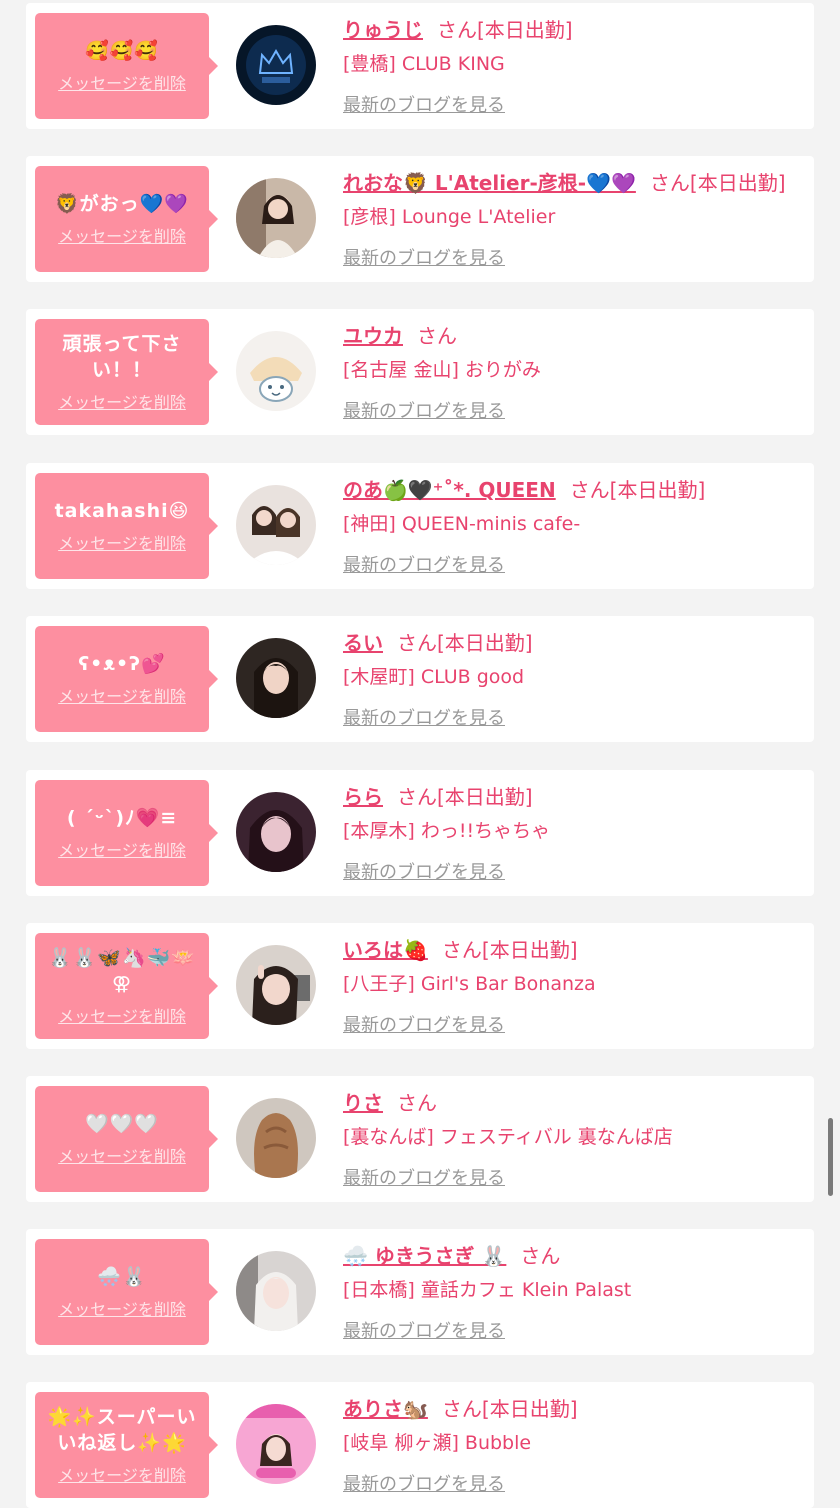 The height and width of the screenshot is (1508, 840). I want to click on message-bubble: 🦁がおっ💙💜 メッセージを削除, so click(126, 219).